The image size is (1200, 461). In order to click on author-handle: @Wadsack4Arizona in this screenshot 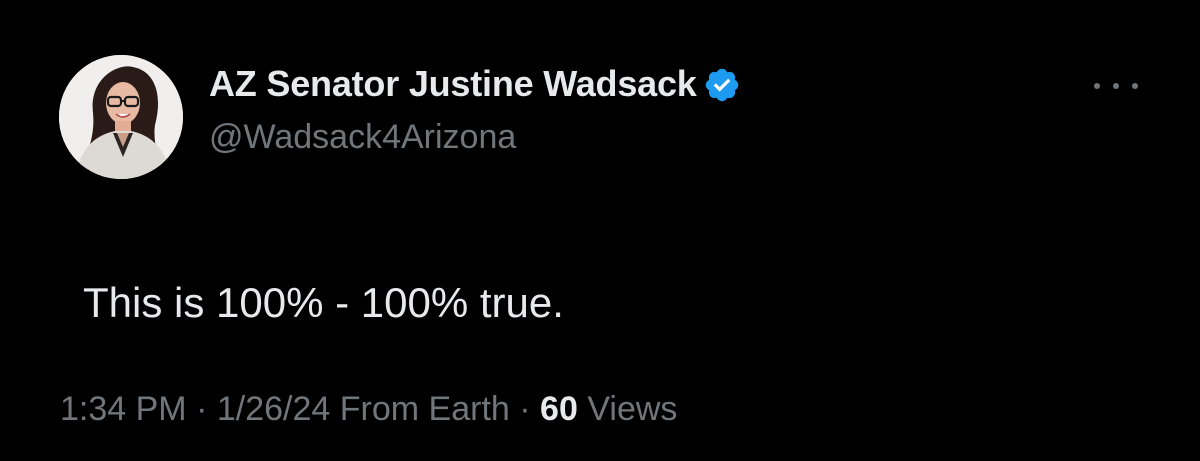, I will do `click(362, 137)`.